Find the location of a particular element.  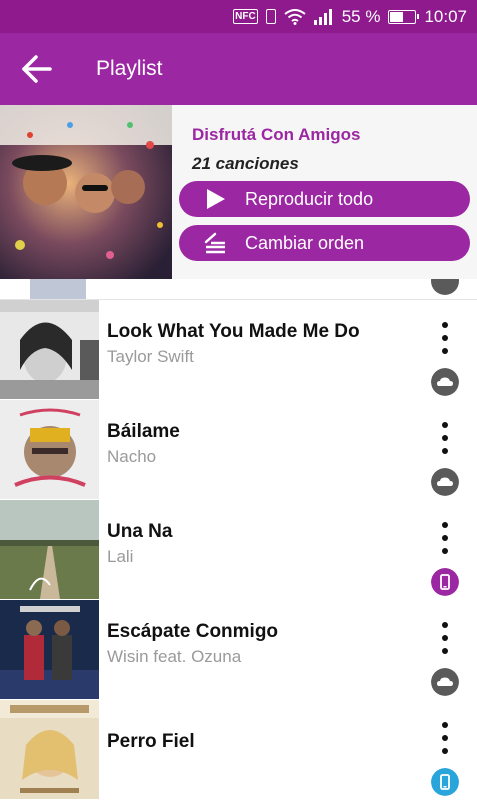

playlist-name: Disfrutá Con Amigos is located at coordinates (276, 134).